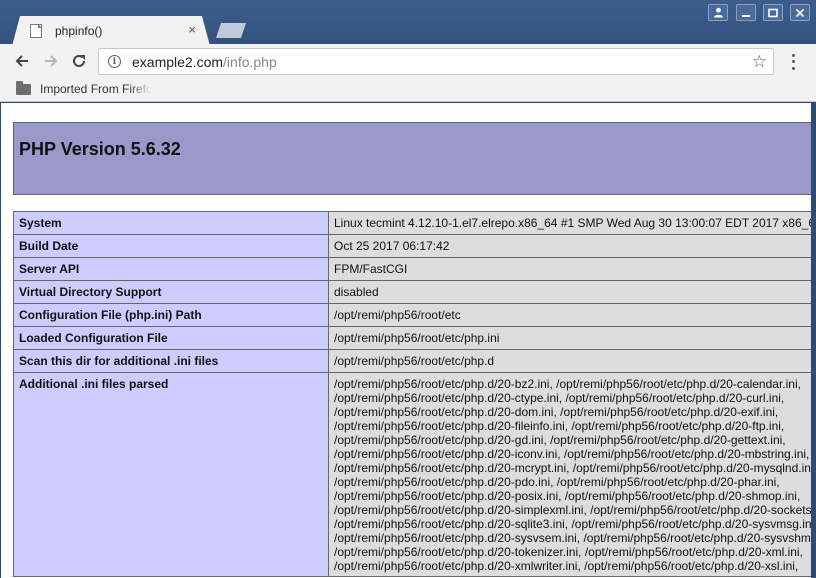 This screenshot has height=578, width=816. What do you see at coordinates (192, 30) in the screenshot?
I see `tab-close-button: ×` at bounding box center [192, 30].